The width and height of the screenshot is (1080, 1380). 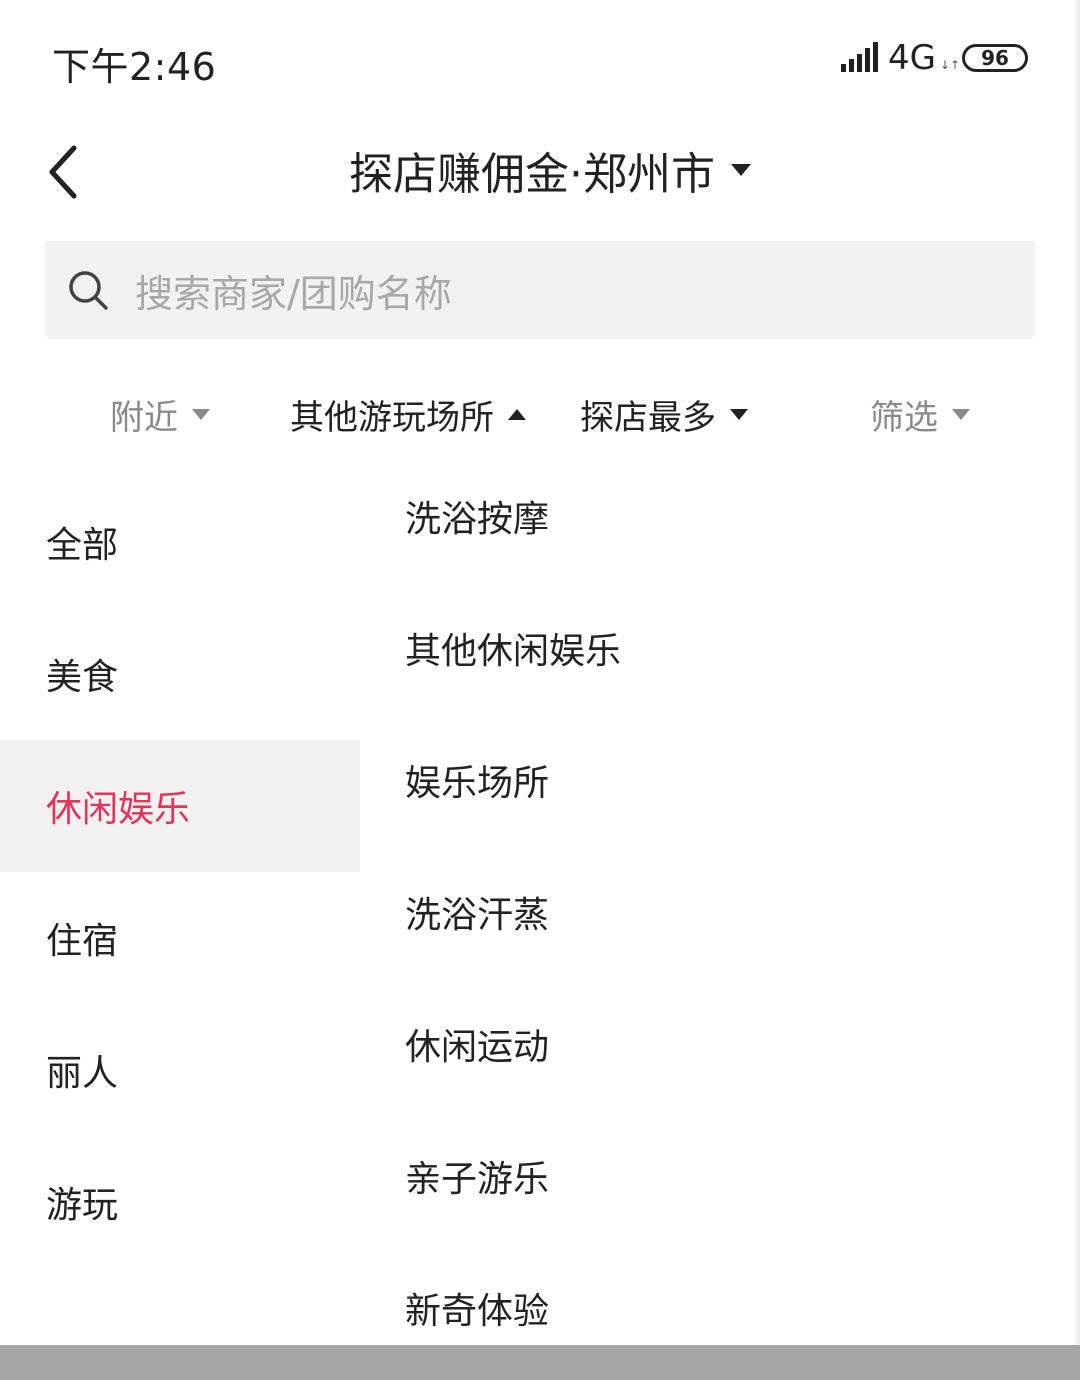 I want to click on search-icon, so click(x=88, y=290).